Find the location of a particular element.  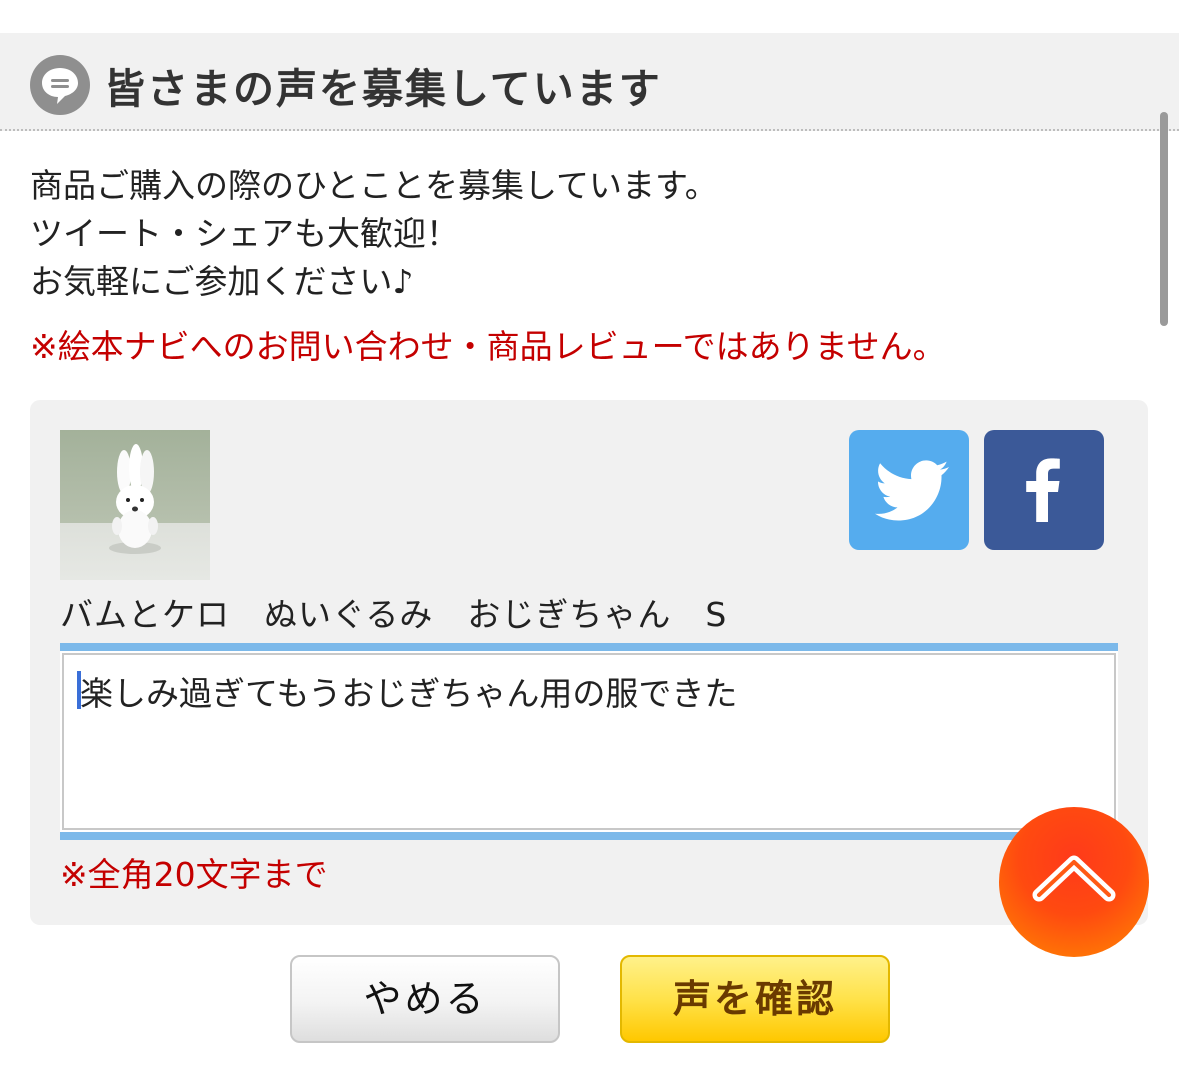

comment-value: 楽しみ過ぎてもうおじぎちゃん用の服できた is located at coordinates (409, 693).